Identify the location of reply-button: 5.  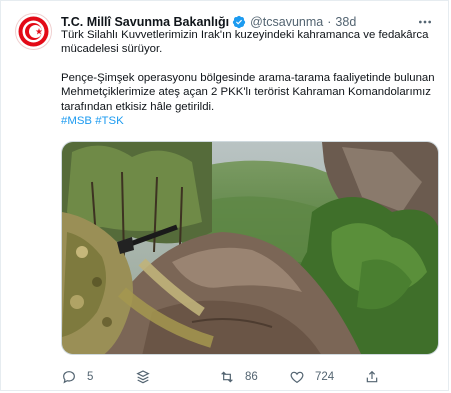
(77, 377).